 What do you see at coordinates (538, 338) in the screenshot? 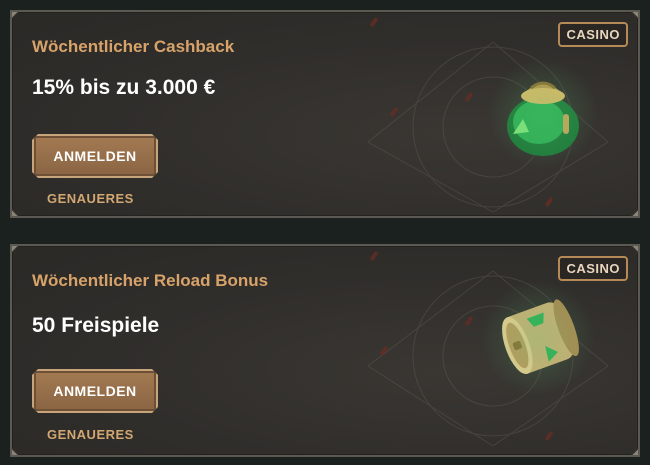
I see `slot-reel-icon` at bounding box center [538, 338].